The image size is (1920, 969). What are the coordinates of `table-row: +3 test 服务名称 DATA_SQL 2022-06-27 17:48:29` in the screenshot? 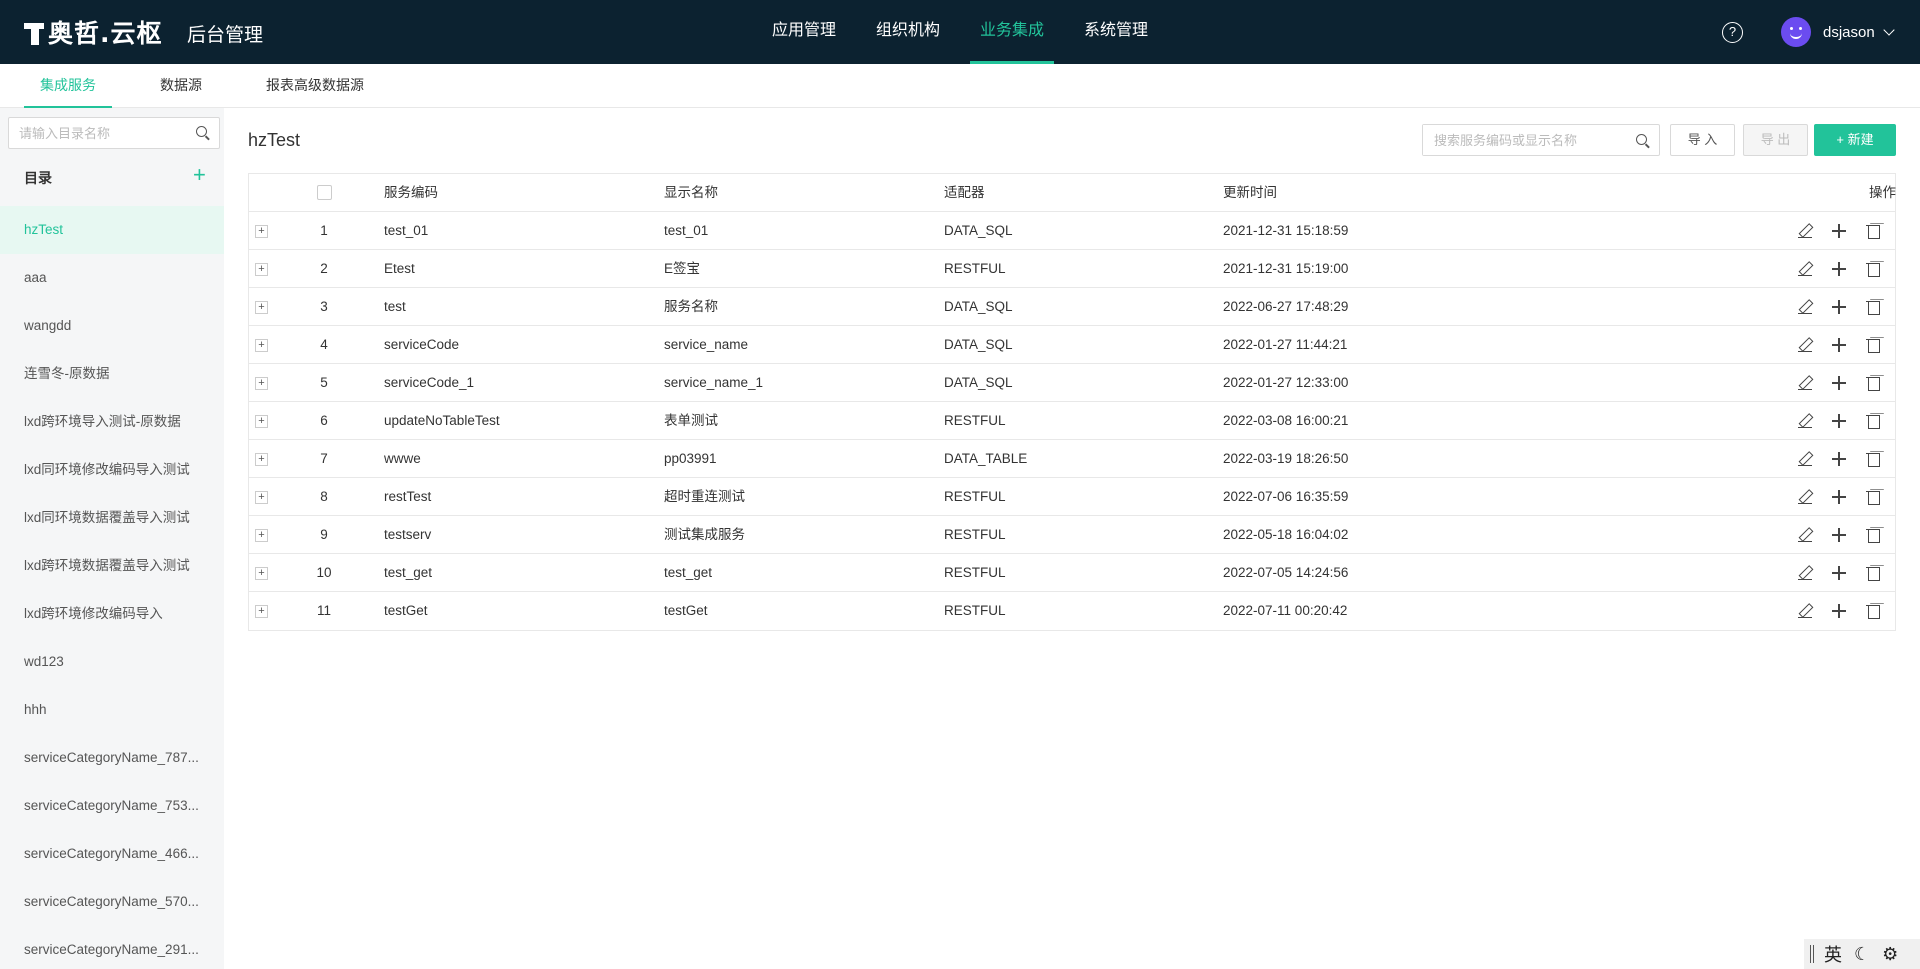 It's located at (1072, 307).